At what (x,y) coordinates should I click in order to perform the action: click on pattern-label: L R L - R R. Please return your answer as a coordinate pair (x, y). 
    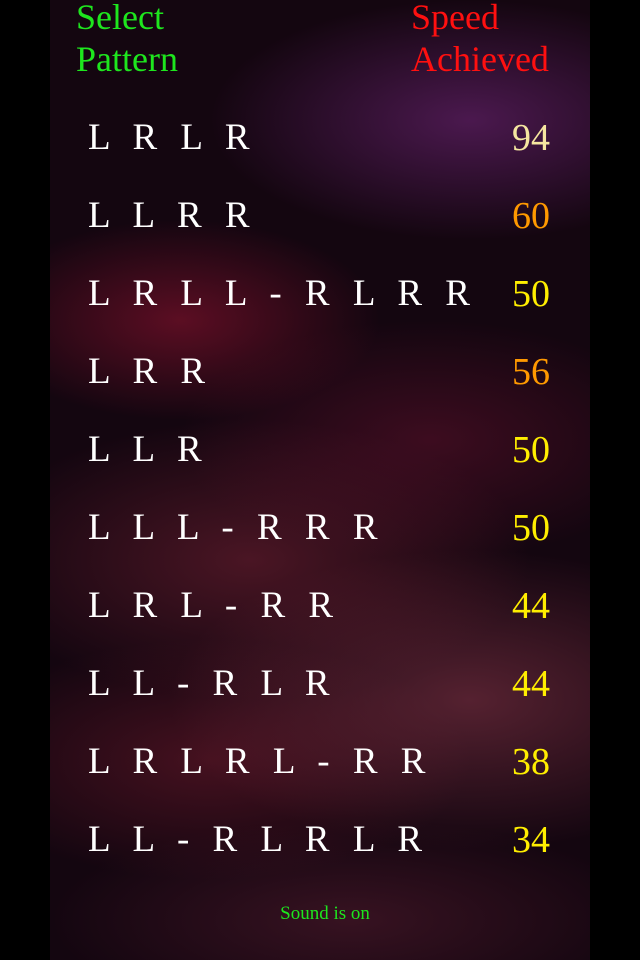
    Looking at the image, I should click on (214, 605).